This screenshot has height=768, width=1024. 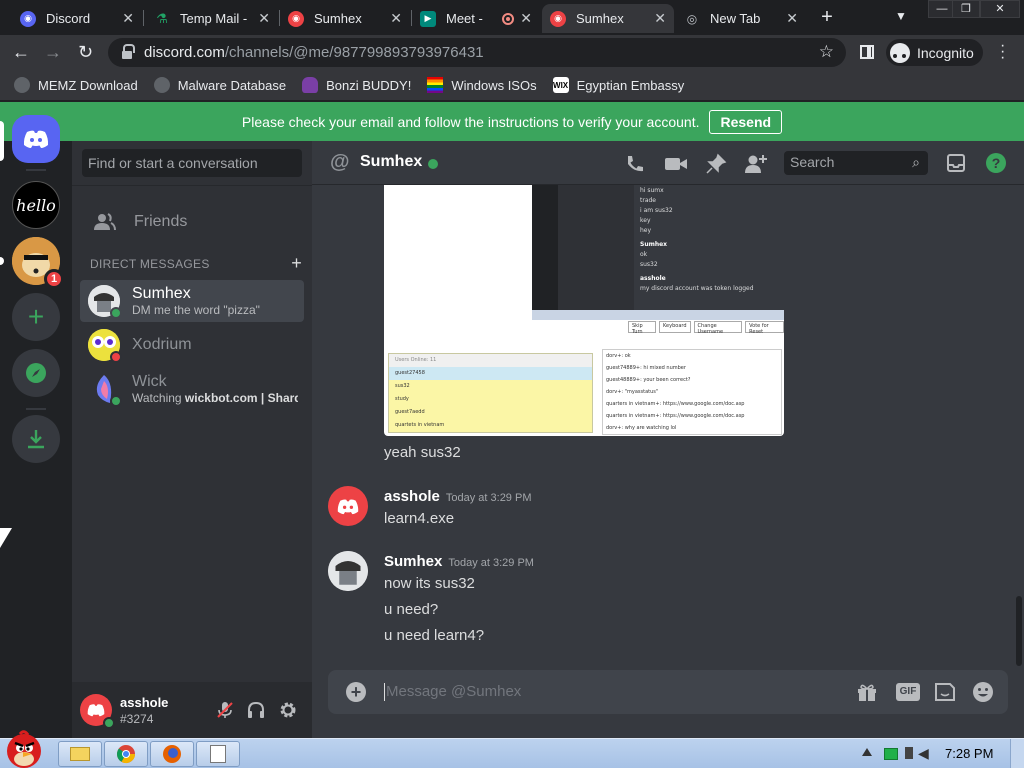 What do you see at coordinates (192, 222) in the screenshot?
I see `friends-link: Friends` at bounding box center [192, 222].